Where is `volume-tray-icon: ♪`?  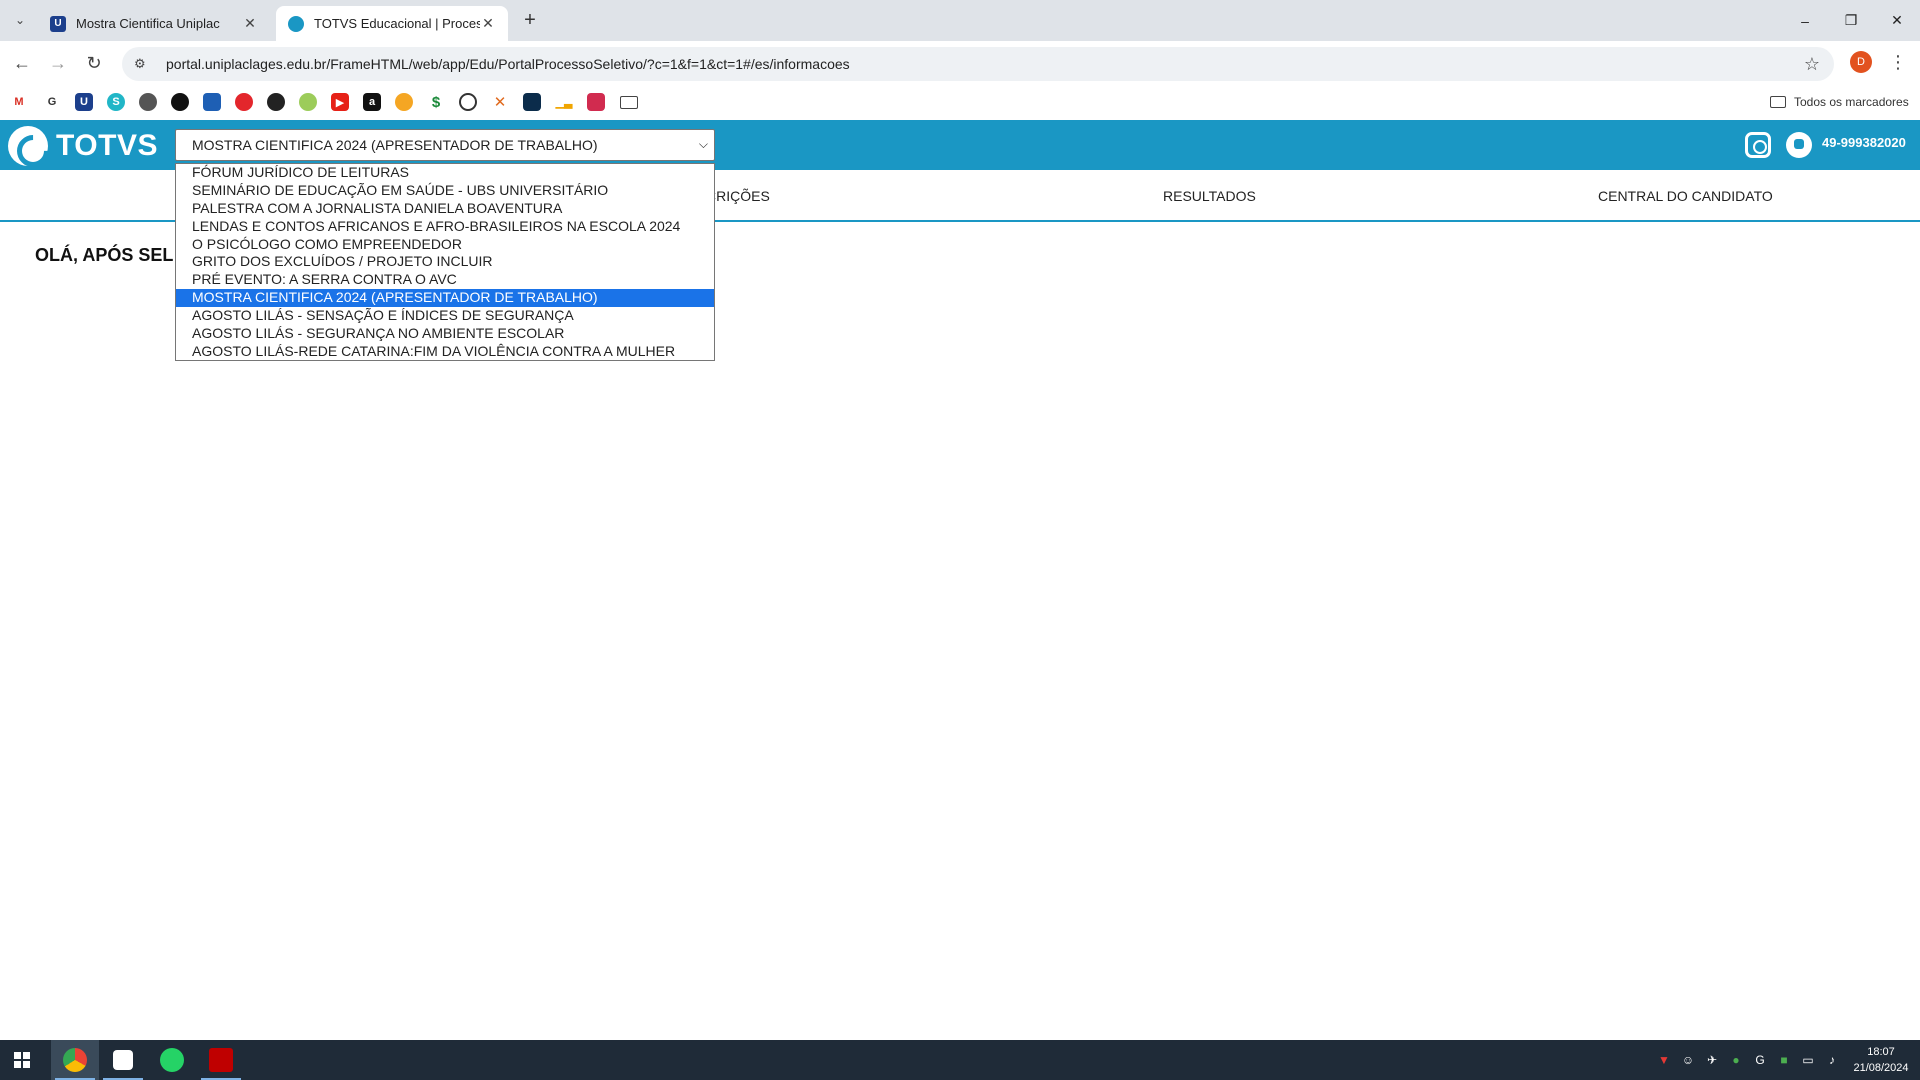
volume-tray-icon: ♪ is located at coordinates (1832, 1060).